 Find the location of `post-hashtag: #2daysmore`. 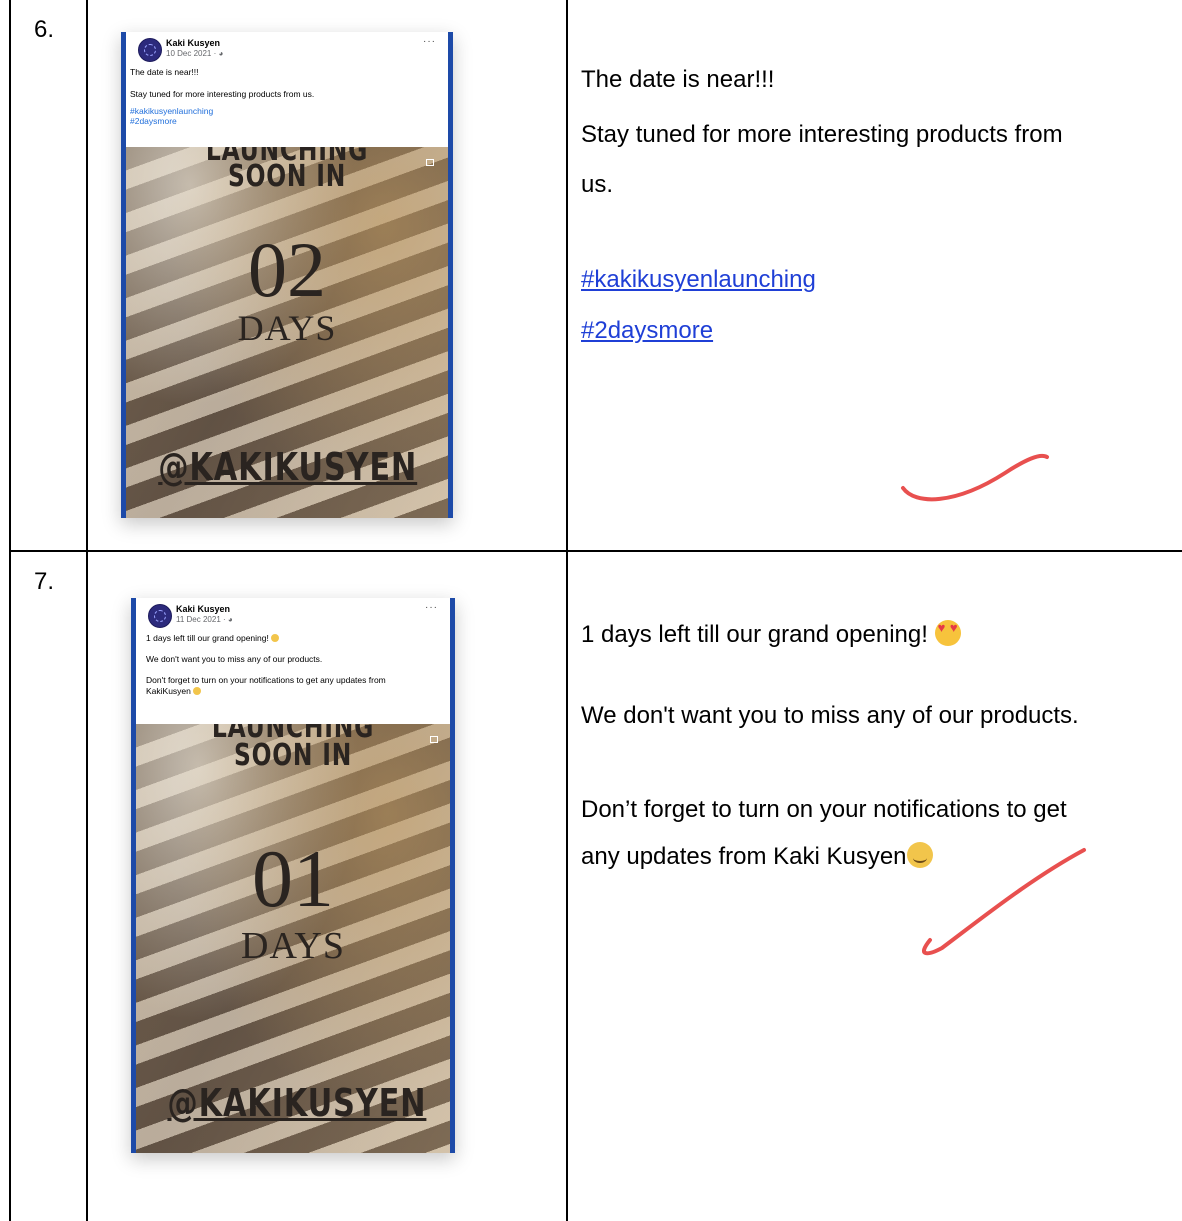

post-hashtag: #2daysmore is located at coordinates (222, 121).